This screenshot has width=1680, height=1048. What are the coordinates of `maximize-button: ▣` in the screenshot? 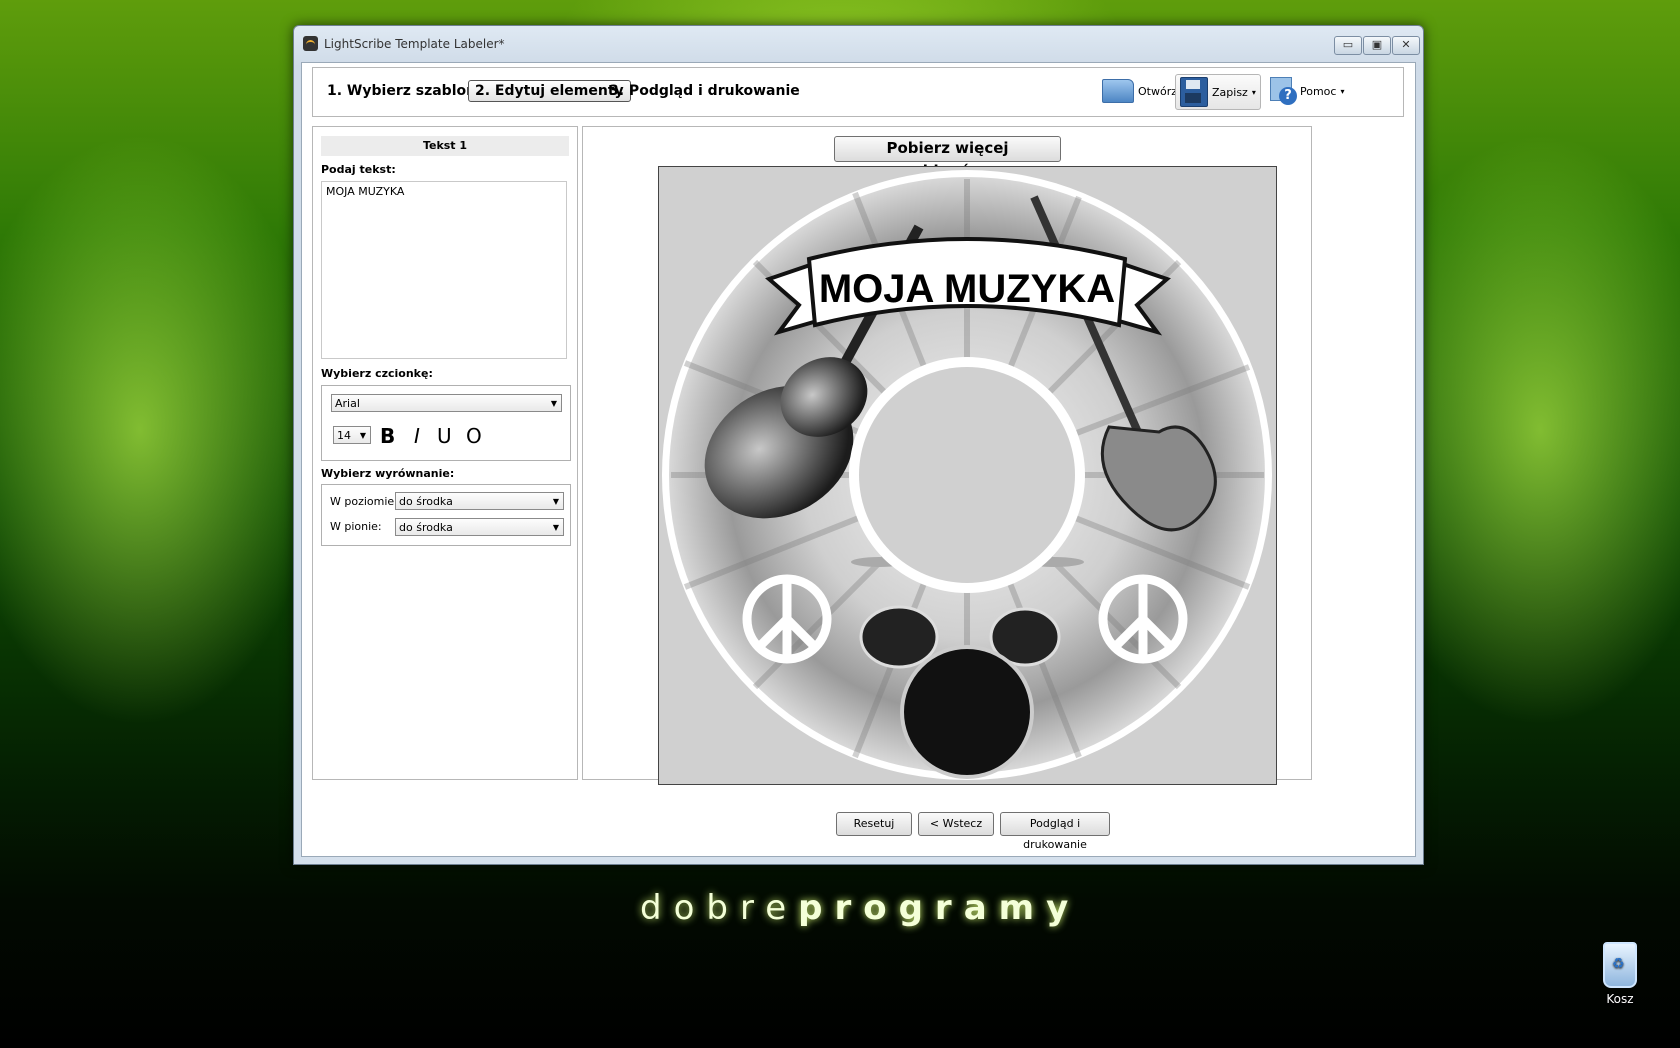 It's located at (1377, 45).